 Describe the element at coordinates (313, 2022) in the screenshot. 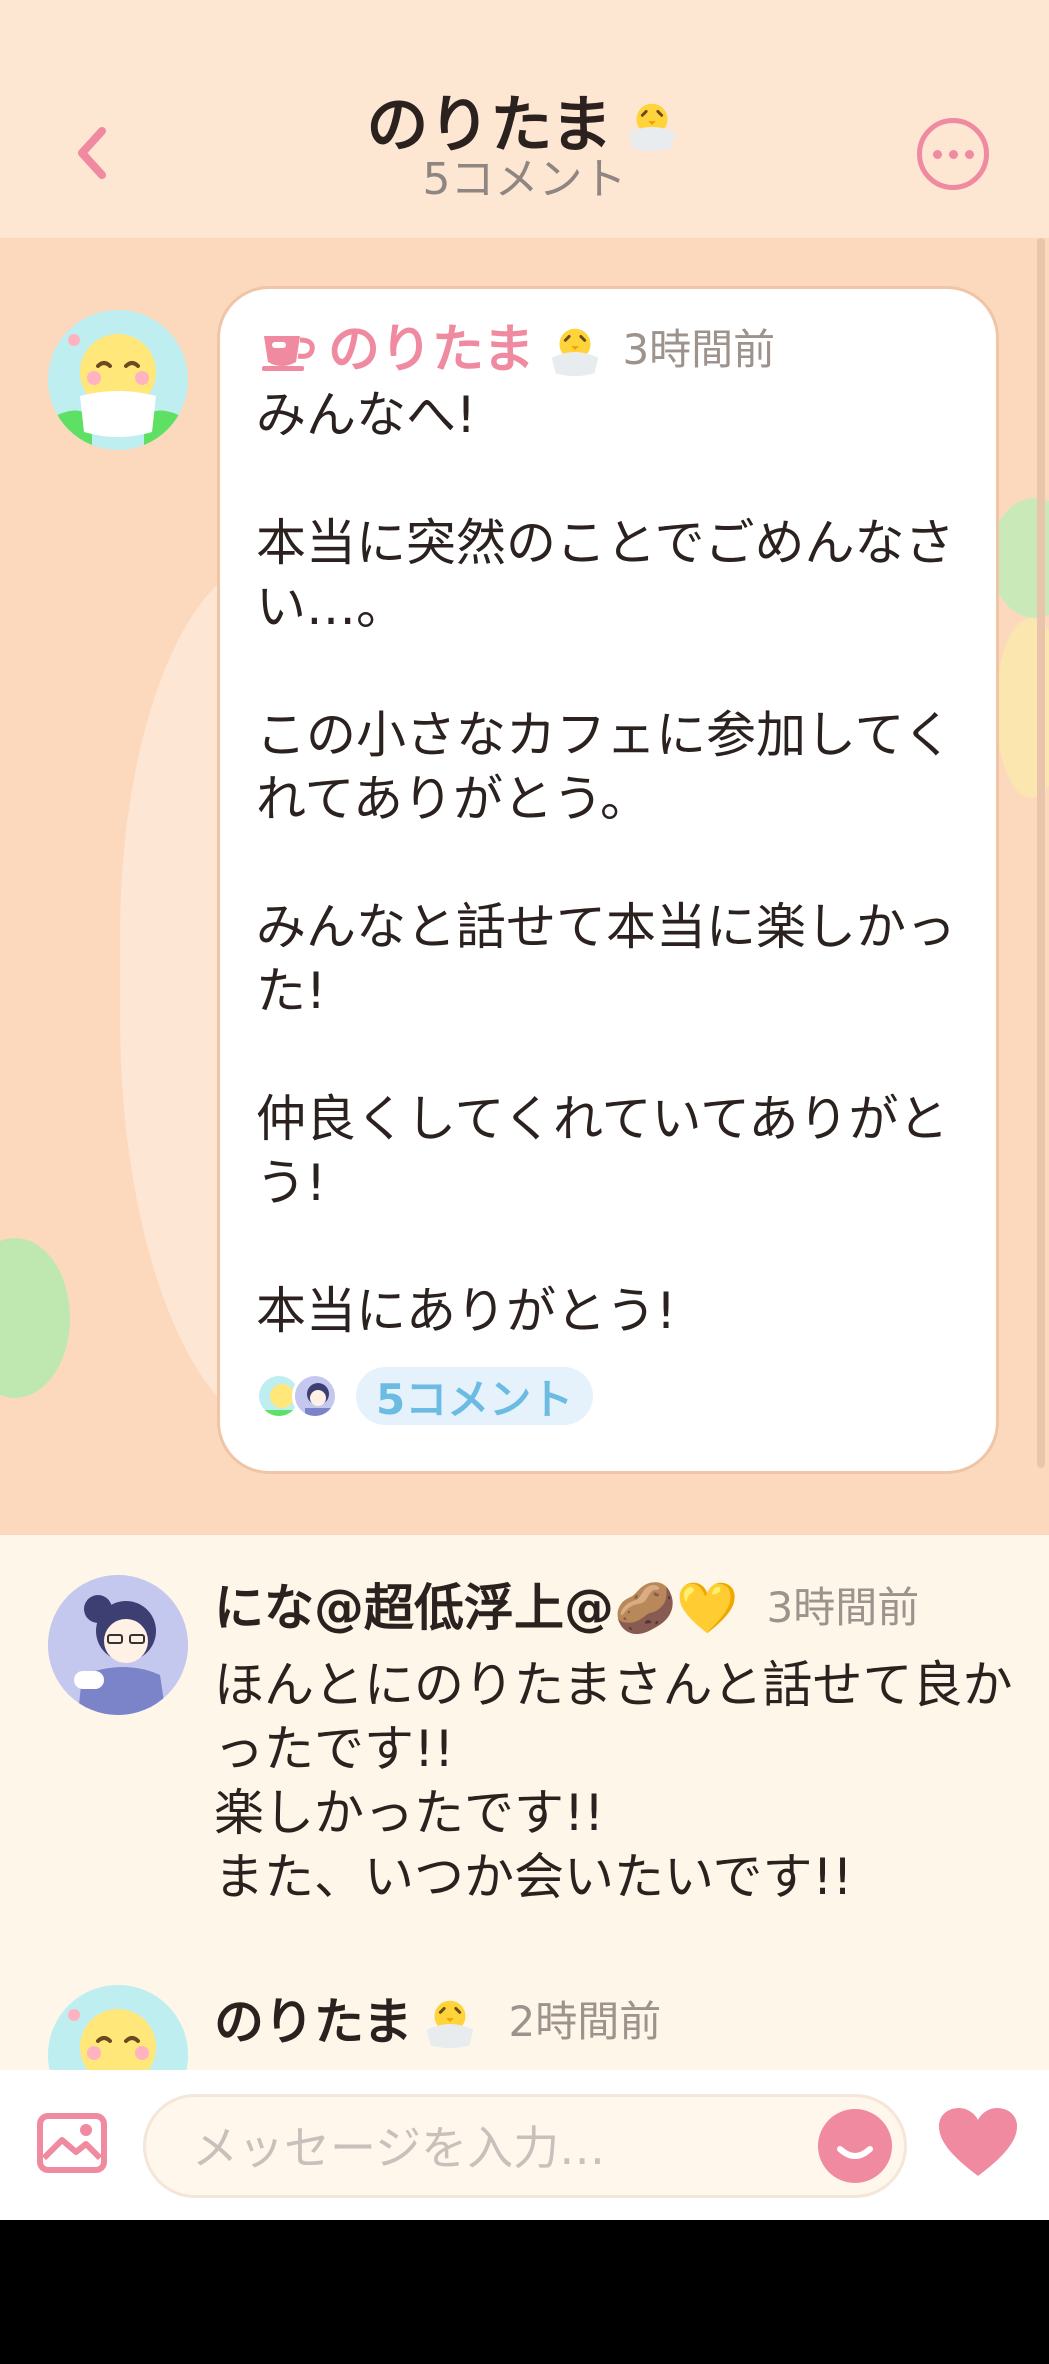

I see `commenter-name: のりたま` at that location.